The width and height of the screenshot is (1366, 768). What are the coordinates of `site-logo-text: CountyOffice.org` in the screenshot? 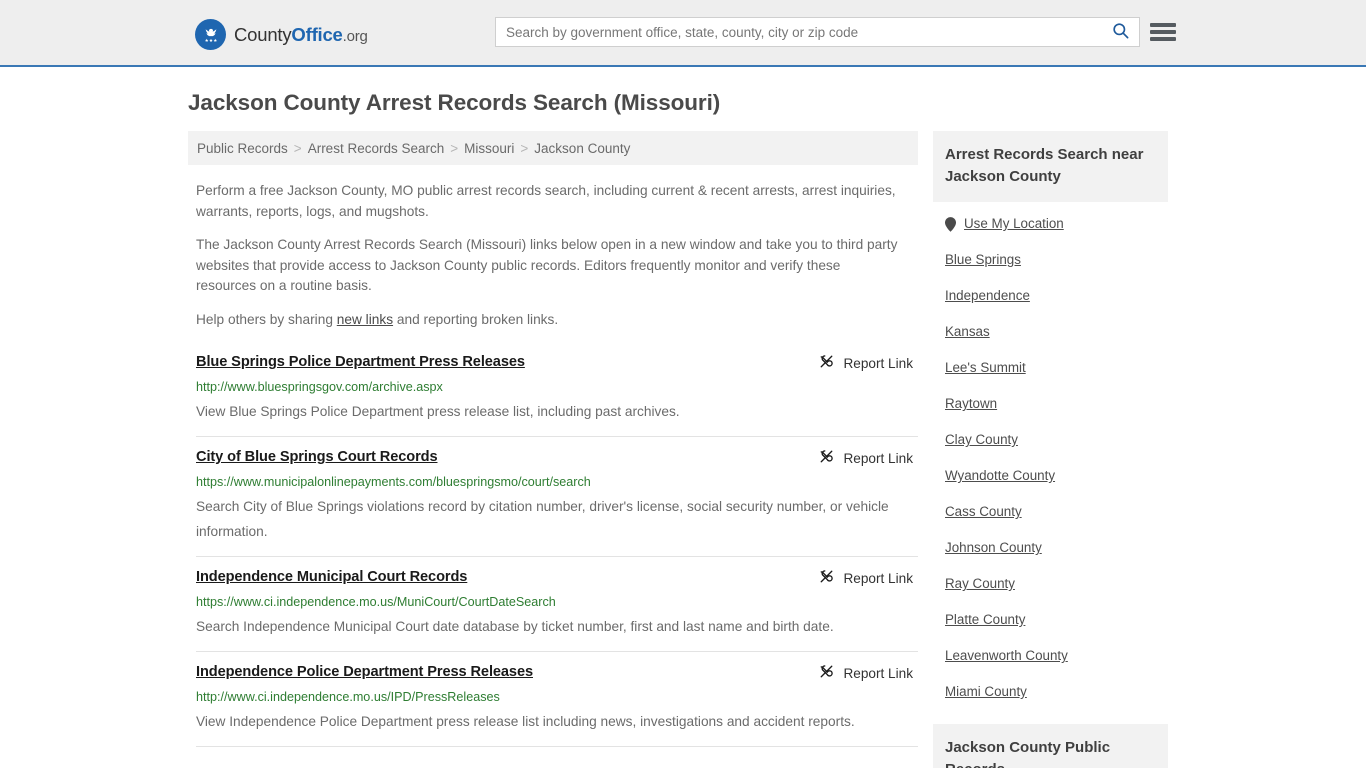 It's located at (301, 35).